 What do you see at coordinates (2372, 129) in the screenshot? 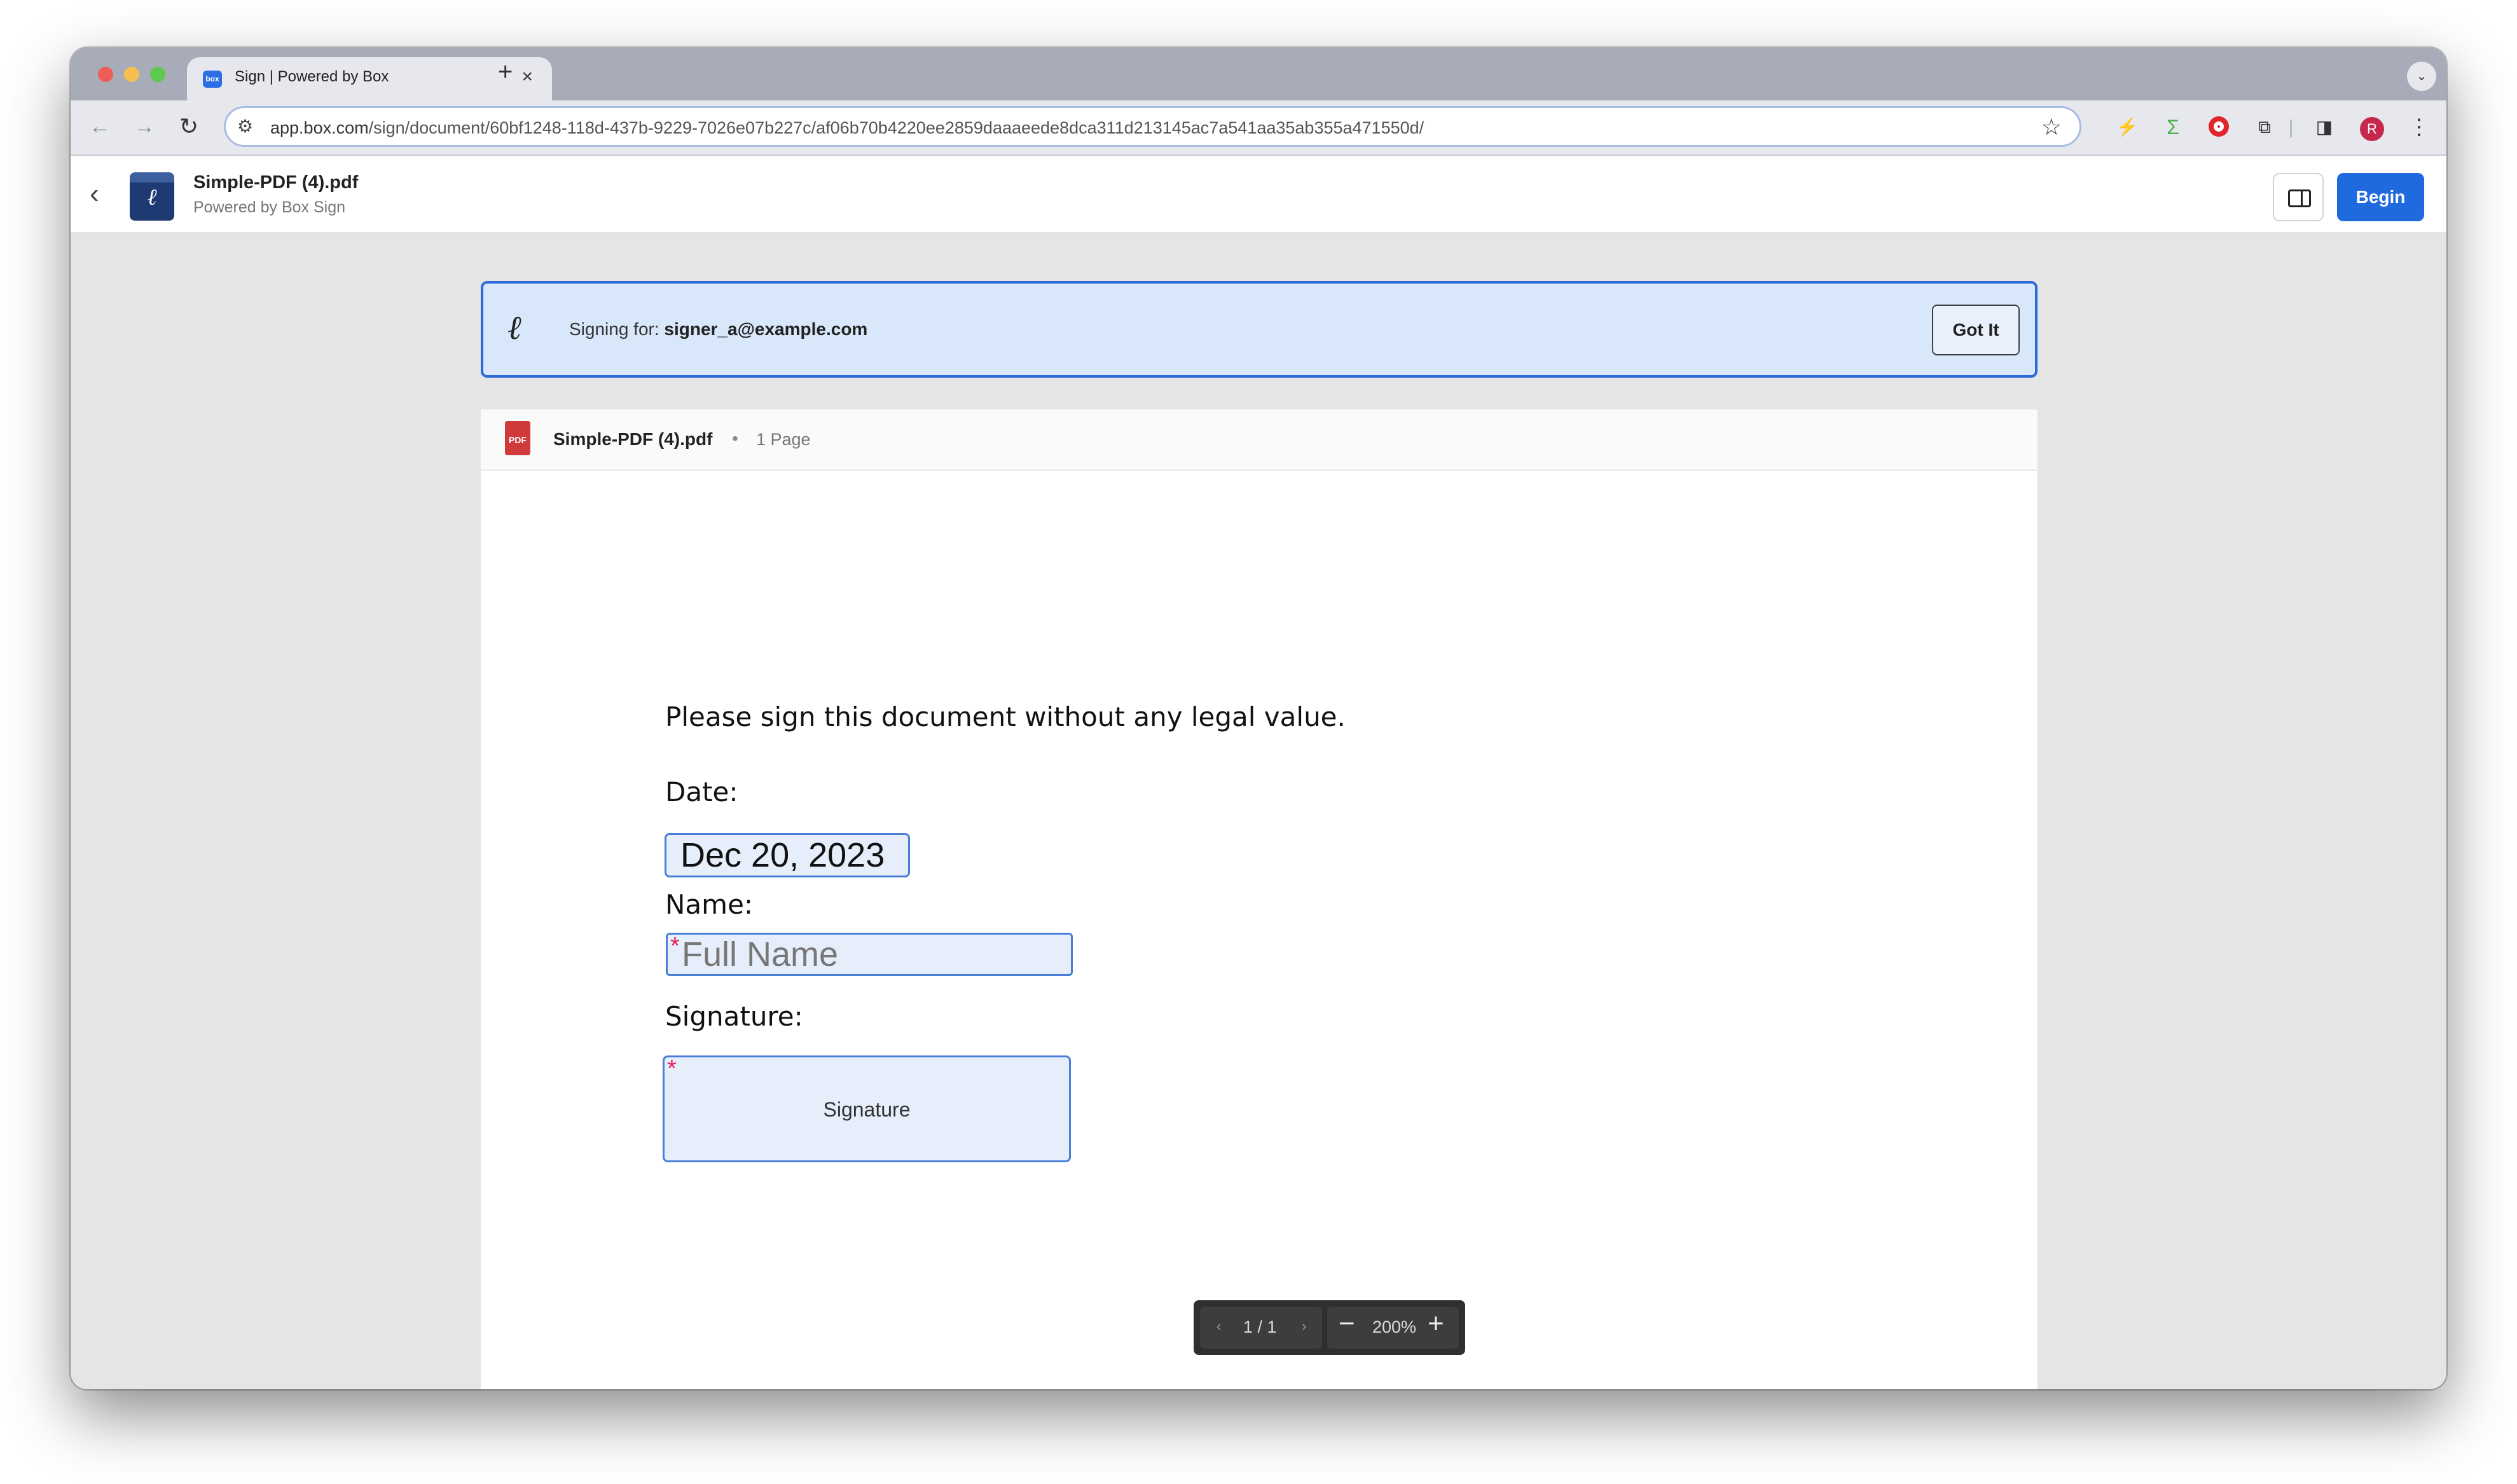
I see `profile-avatar: R` at bounding box center [2372, 129].